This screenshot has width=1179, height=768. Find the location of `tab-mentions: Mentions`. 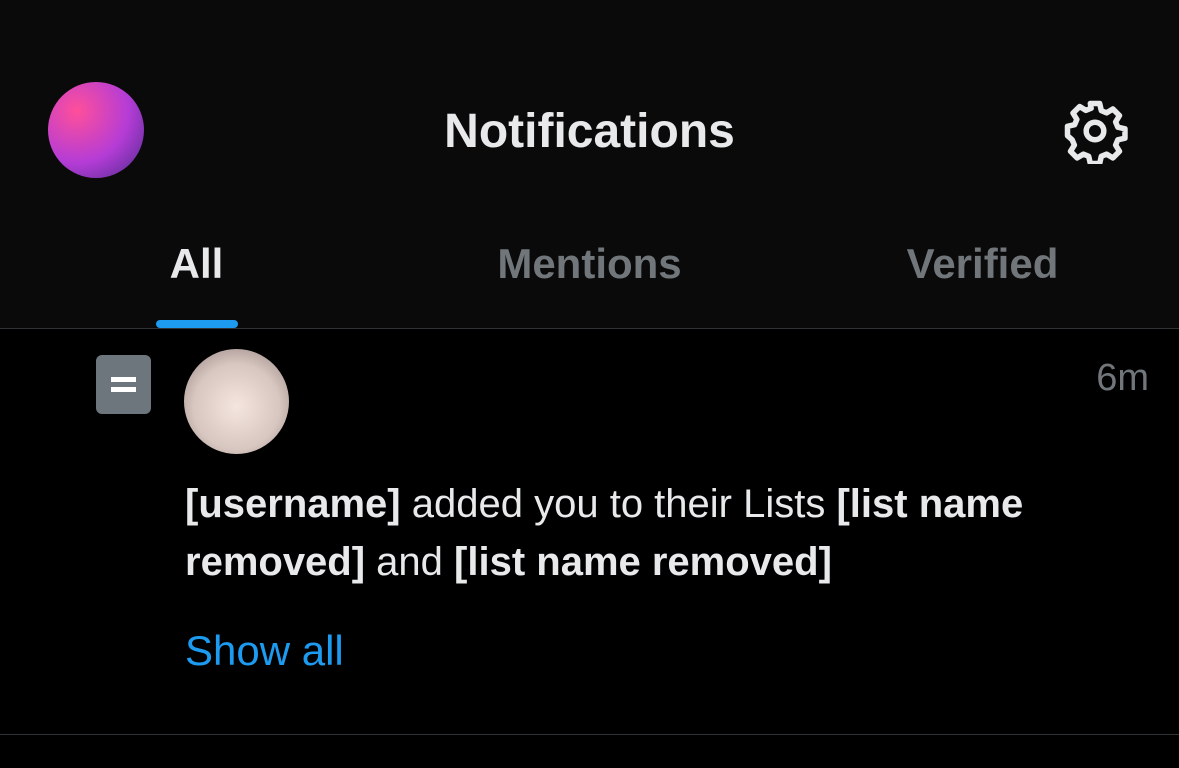

tab-mentions: Mentions is located at coordinates (589, 264).